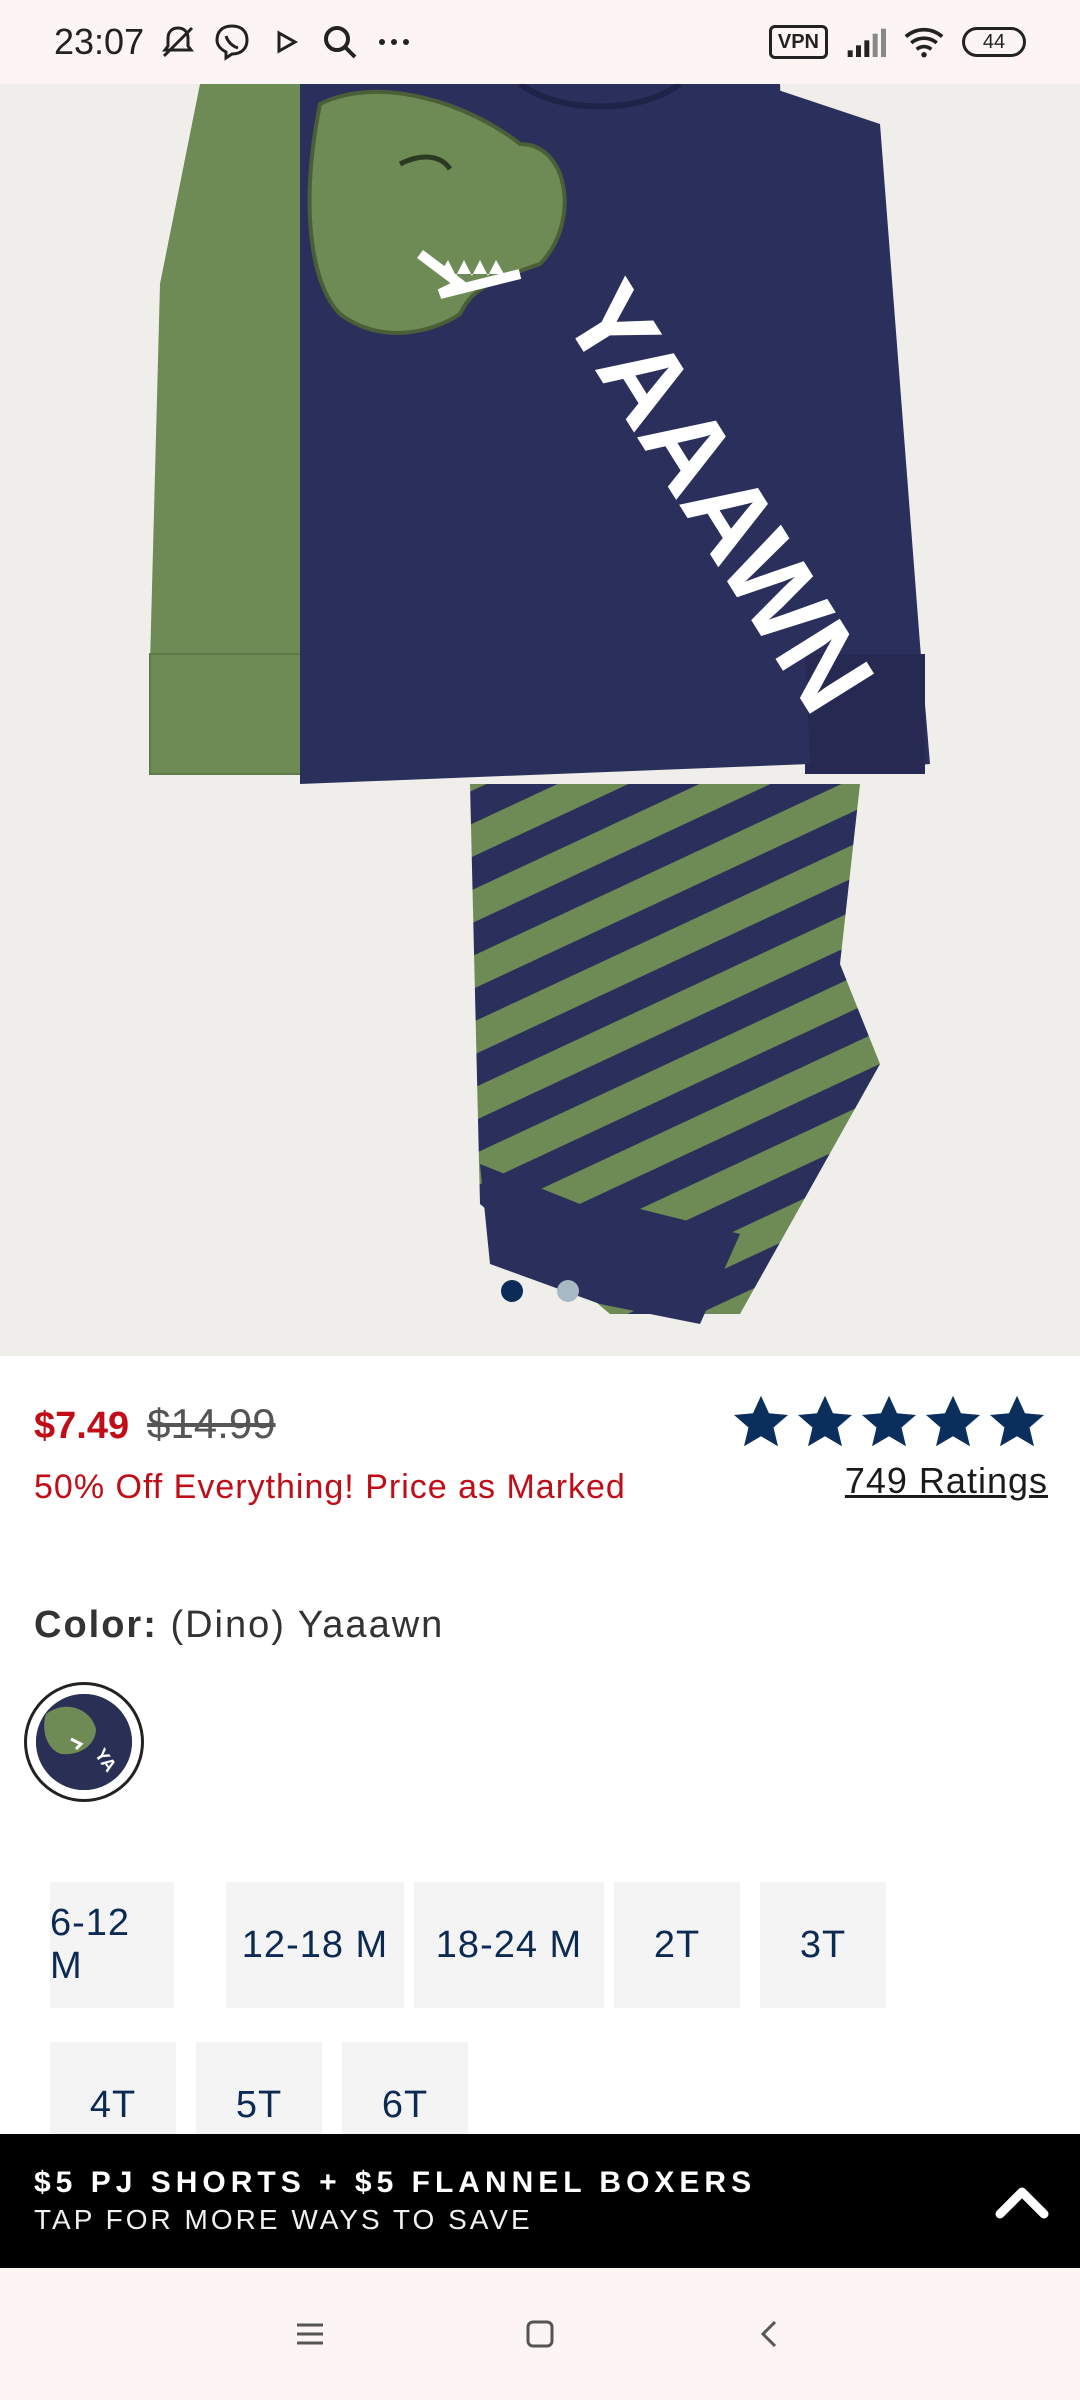 Image resolution: width=1080 pixels, height=2400 pixels. What do you see at coordinates (798, 42) in the screenshot?
I see `vpn-badge: VPN` at bounding box center [798, 42].